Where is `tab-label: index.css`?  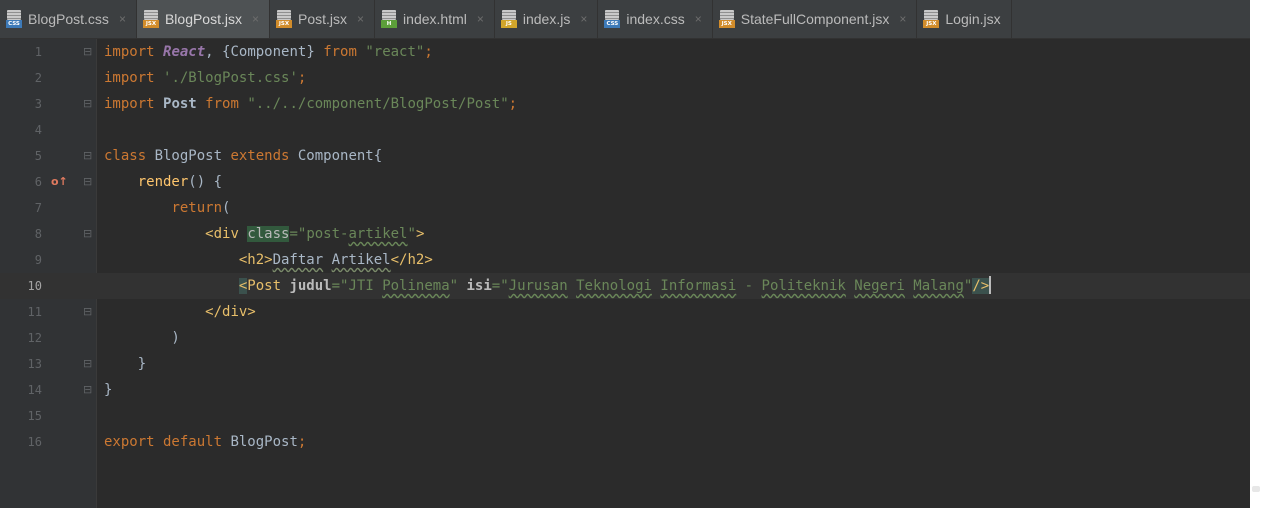
tab-label: index.css is located at coordinates (655, 19).